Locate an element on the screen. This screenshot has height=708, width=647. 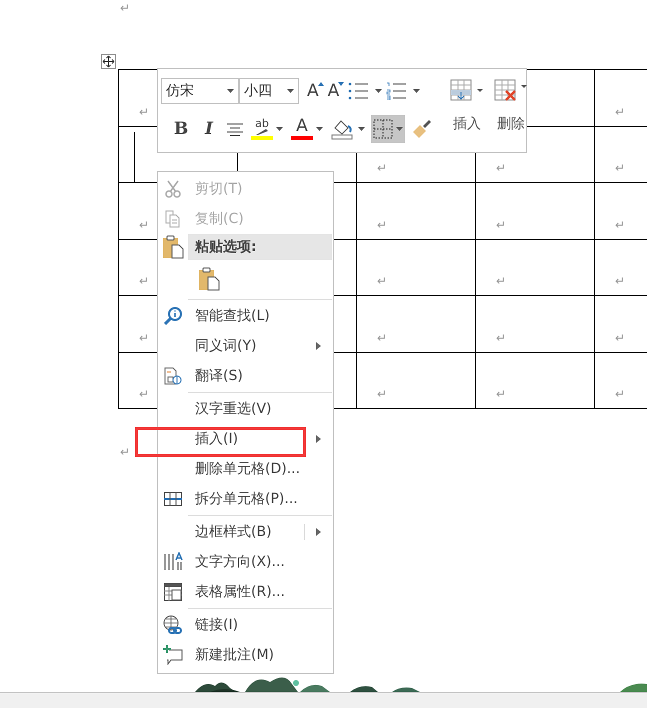
delete-table-button: 删除 is located at coordinates (511, 111).